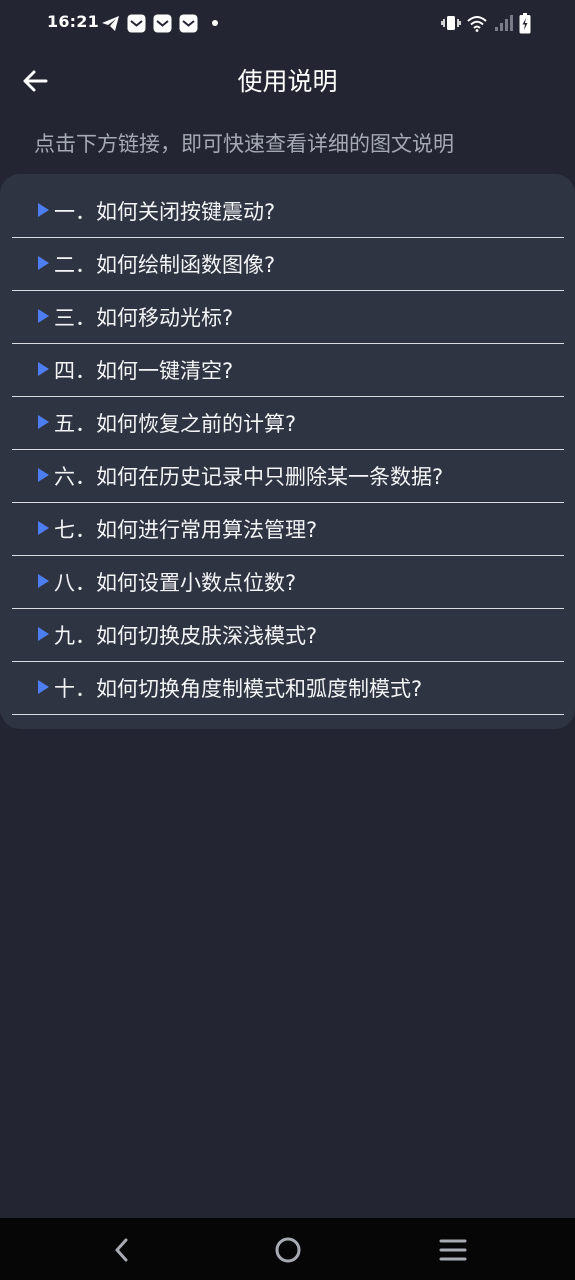 This screenshot has height=1280, width=575. What do you see at coordinates (249, 477) in the screenshot?
I see `faq-item-label: 六．如何在历史记录中只删除某一条数据?` at bounding box center [249, 477].